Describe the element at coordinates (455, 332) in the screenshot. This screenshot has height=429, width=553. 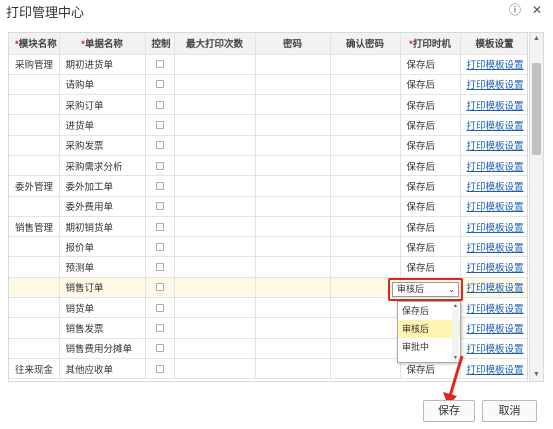
I see `dropdown-scrollbar: ▲ ▼` at that location.